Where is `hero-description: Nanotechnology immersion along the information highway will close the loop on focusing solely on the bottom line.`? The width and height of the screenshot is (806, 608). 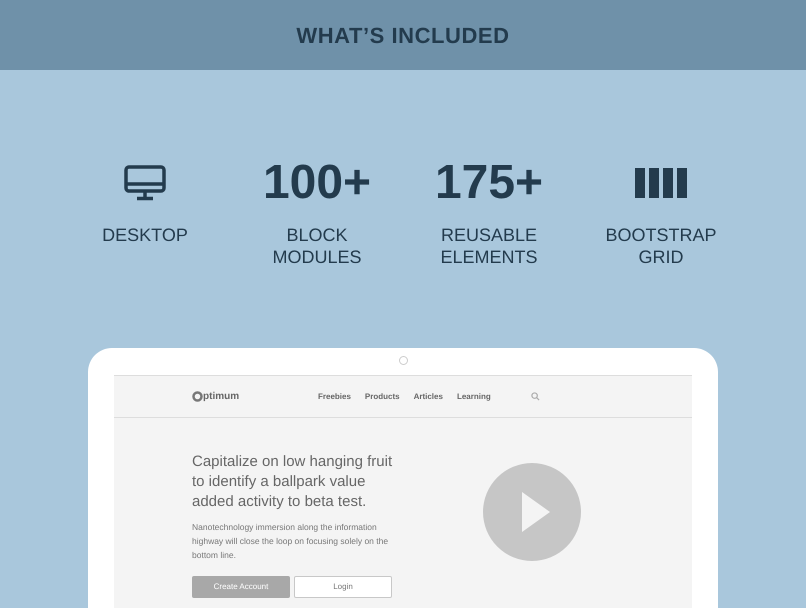
hero-description: Nanotechnology immersion along the information highway will close the loop on focusing solely on the bottom line. is located at coordinates (291, 541).